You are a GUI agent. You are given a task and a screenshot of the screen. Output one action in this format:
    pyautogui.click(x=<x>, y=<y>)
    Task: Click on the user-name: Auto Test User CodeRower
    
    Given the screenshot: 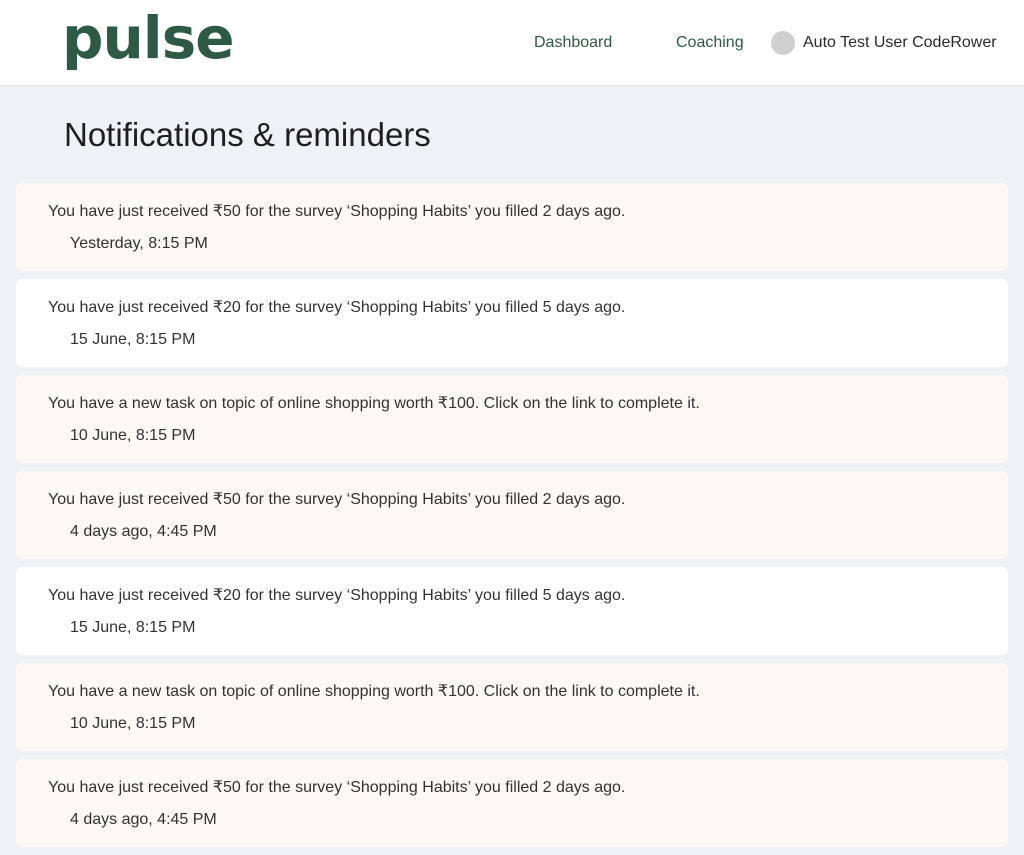 What is the action you would take?
    pyautogui.click(x=900, y=43)
    